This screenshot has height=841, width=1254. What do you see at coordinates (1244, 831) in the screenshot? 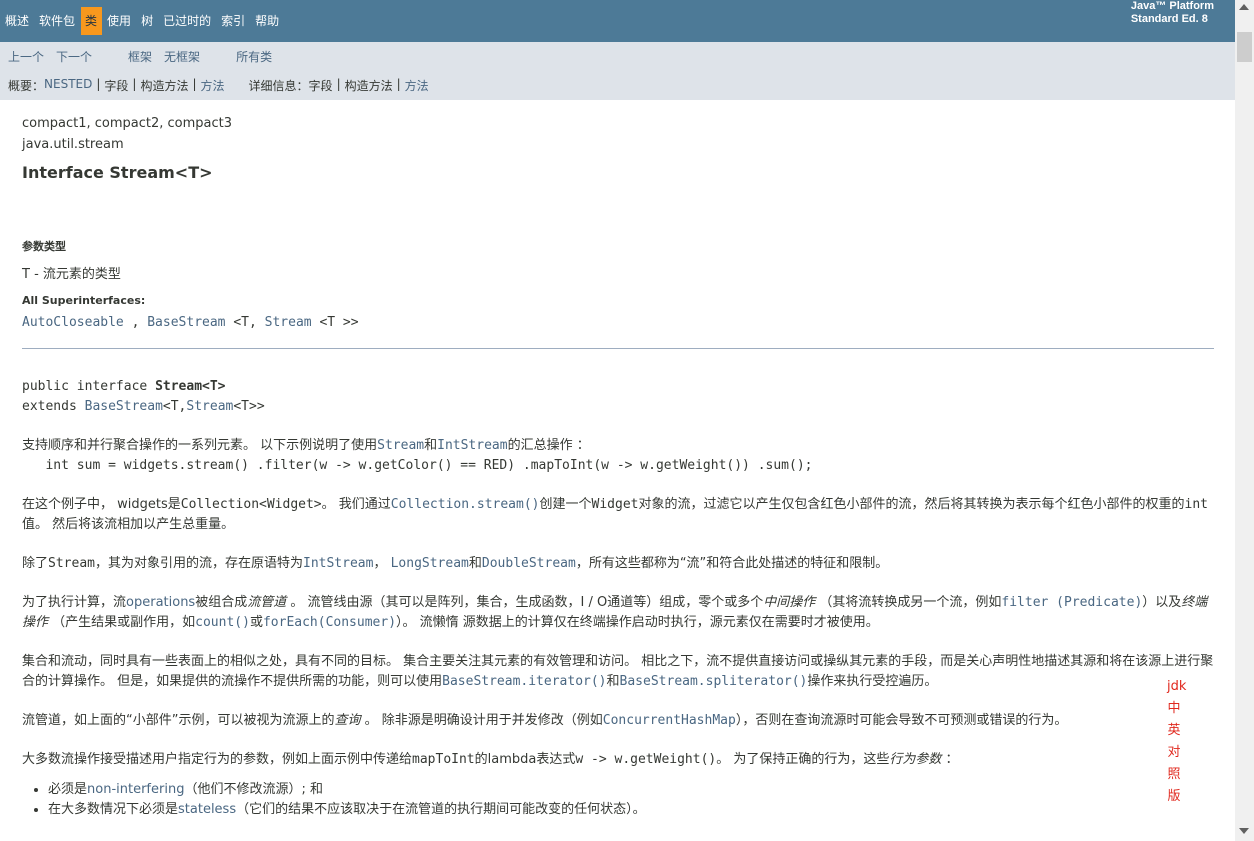
I see `scroll-down-arrow-icon` at bounding box center [1244, 831].